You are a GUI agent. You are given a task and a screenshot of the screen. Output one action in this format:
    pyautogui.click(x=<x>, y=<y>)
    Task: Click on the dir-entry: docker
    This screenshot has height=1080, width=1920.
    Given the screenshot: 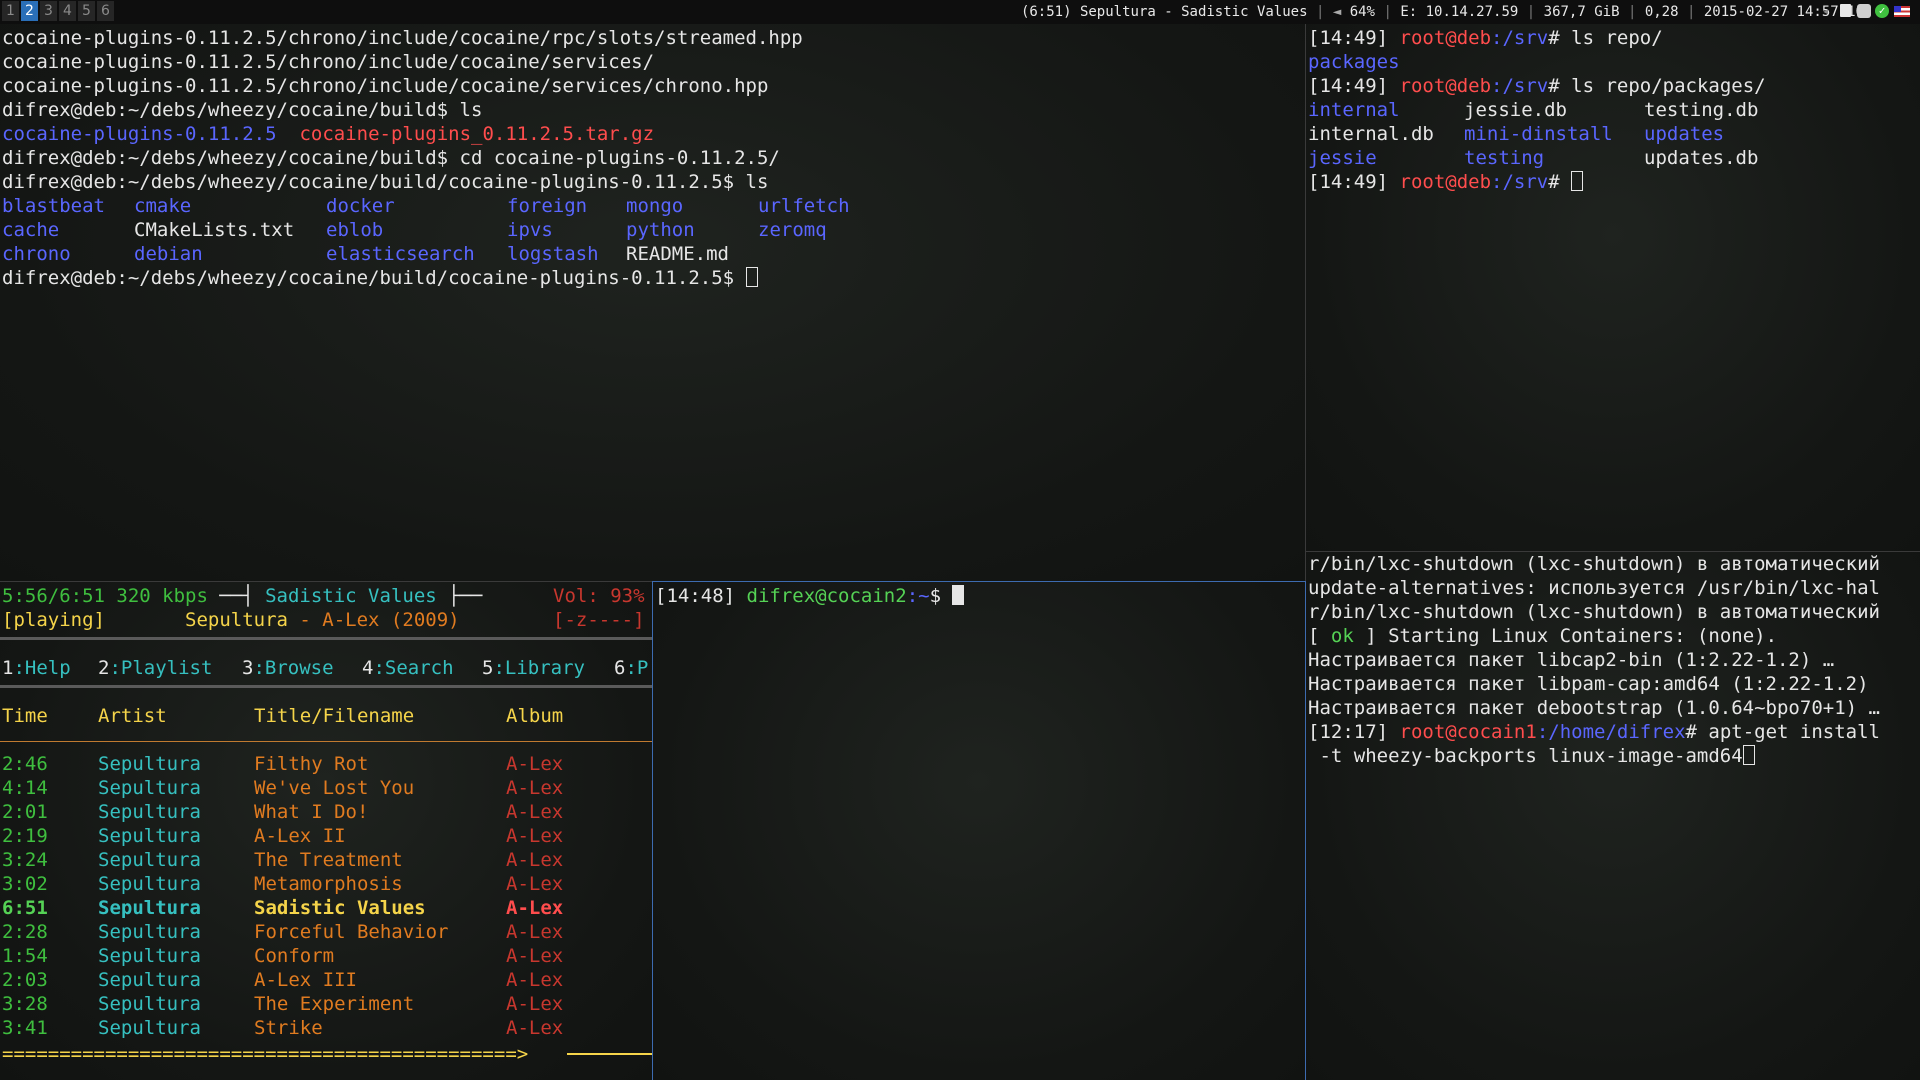 What is the action you would take?
    pyautogui.click(x=360, y=206)
    